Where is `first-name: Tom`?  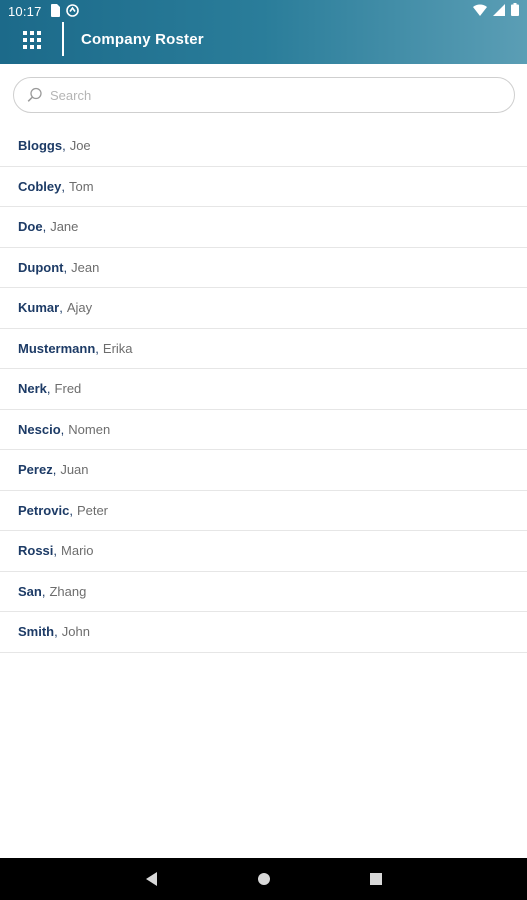 first-name: Tom is located at coordinates (81, 186).